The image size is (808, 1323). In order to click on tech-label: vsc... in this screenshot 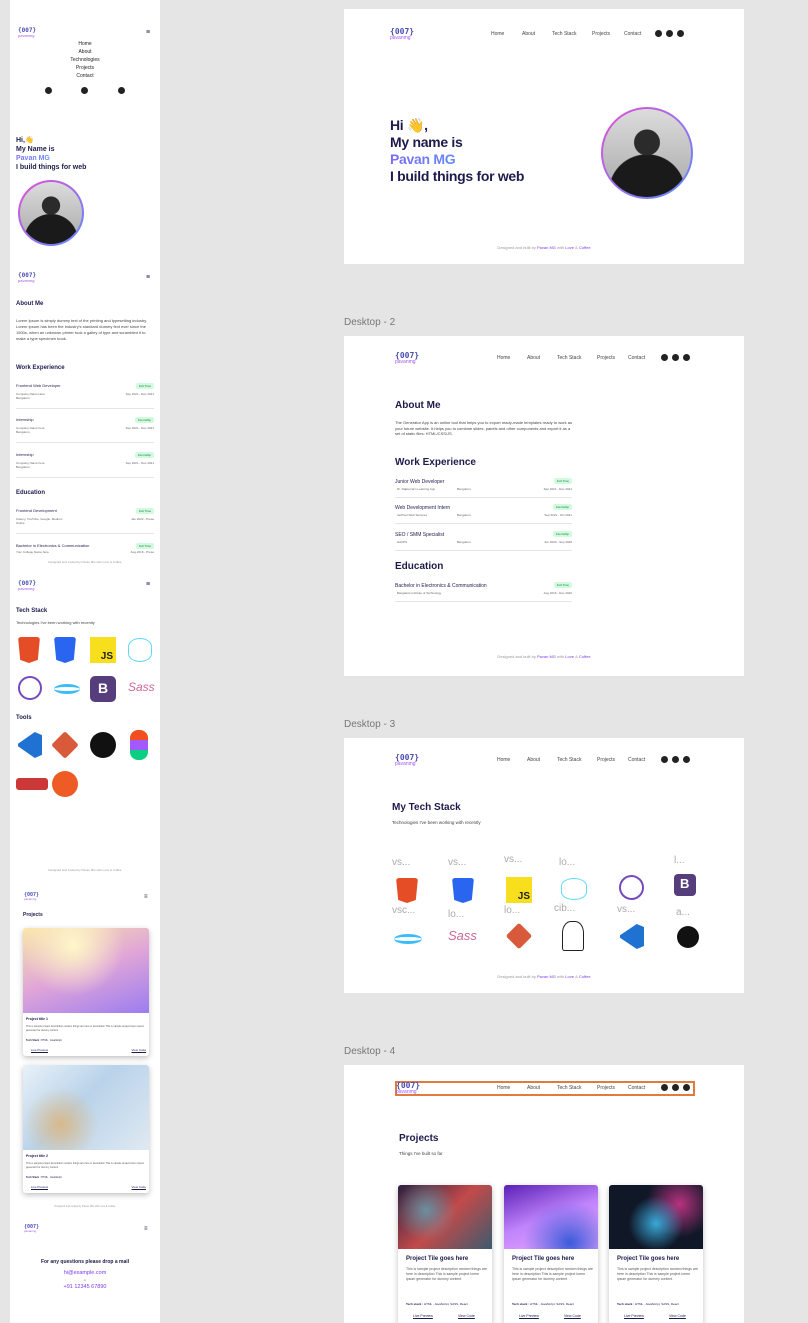, I will do `click(404, 910)`.